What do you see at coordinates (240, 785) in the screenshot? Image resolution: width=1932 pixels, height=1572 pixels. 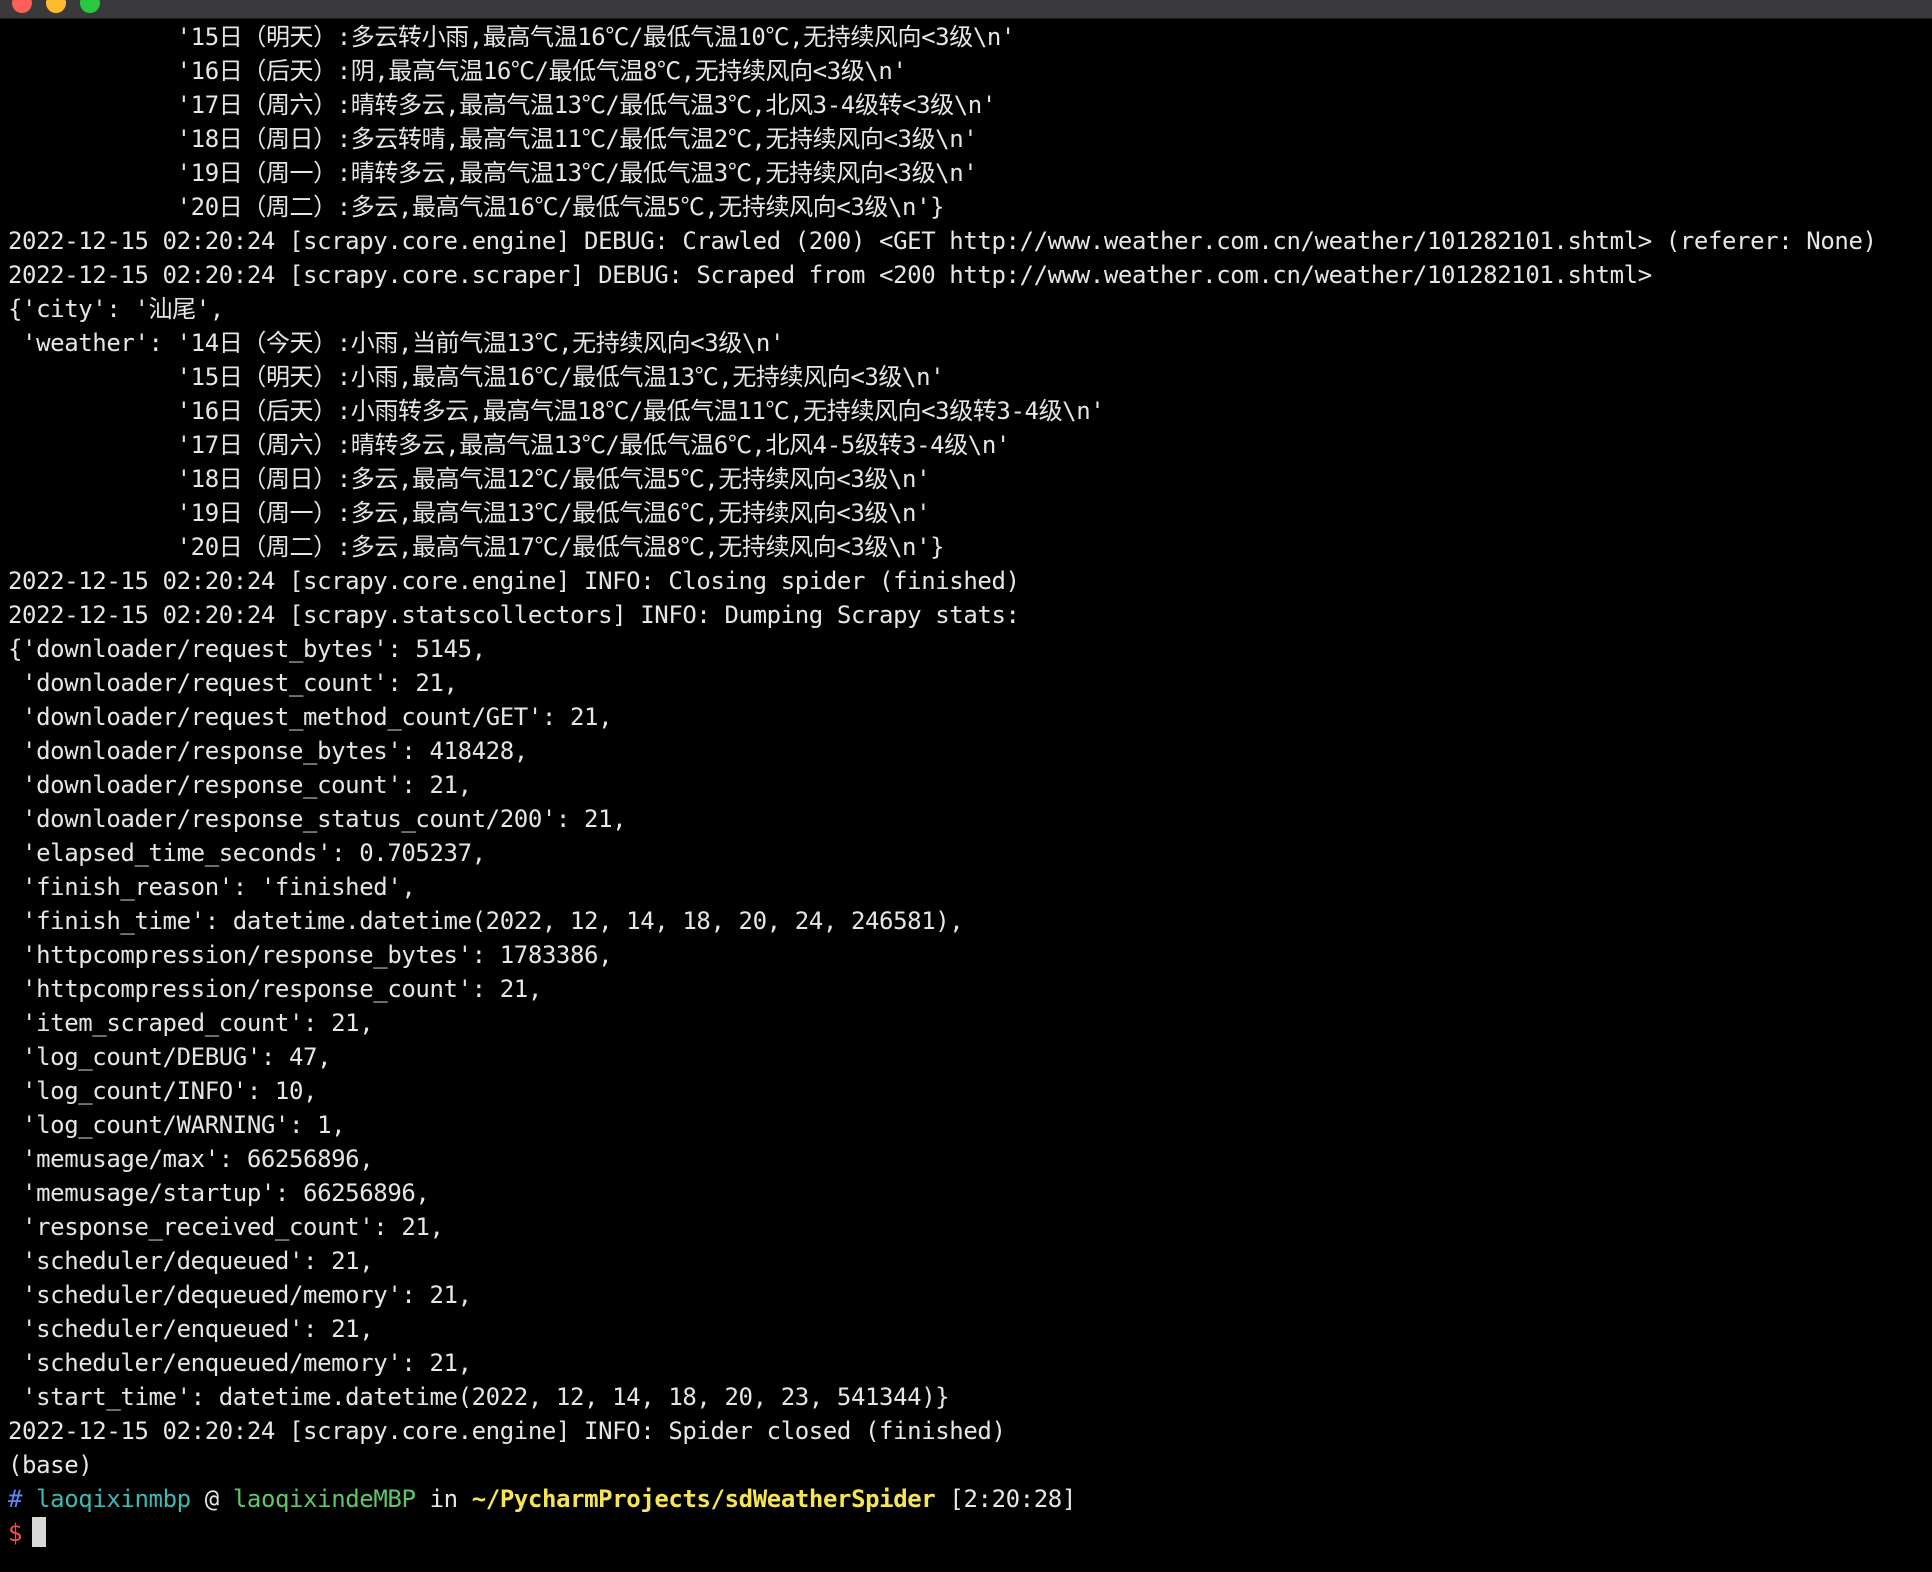 I see `terminal-line: 'downloader/response_count': 21,` at bounding box center [240, 785].